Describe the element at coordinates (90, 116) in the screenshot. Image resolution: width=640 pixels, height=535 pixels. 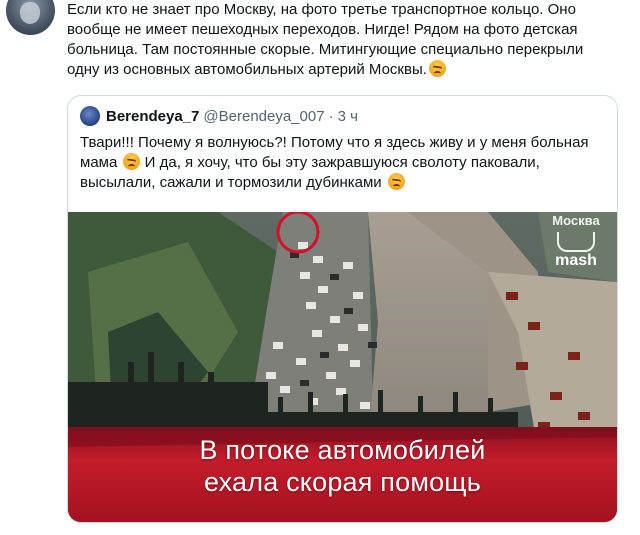
I see `quoted-author-avatar` at that location.